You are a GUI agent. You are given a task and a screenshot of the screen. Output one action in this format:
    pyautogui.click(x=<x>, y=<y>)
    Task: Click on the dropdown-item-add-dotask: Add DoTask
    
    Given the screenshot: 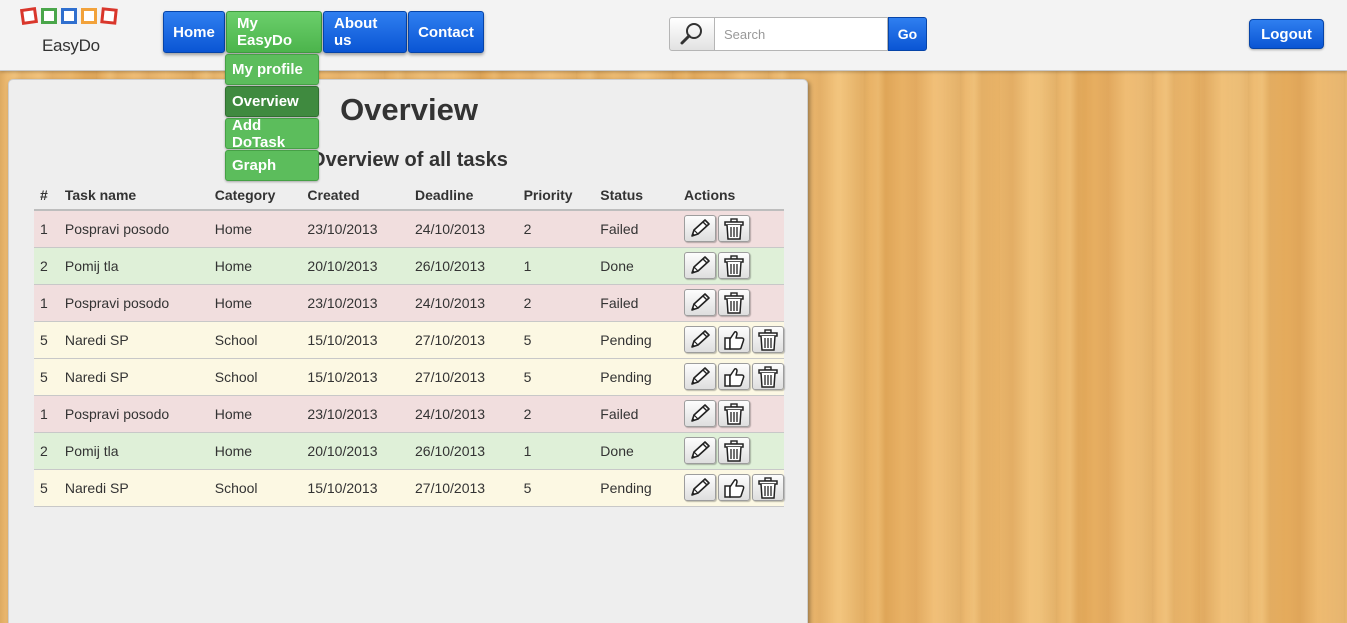 What is the action you would take?
    pyautogui.click(x=272, y=134)
    